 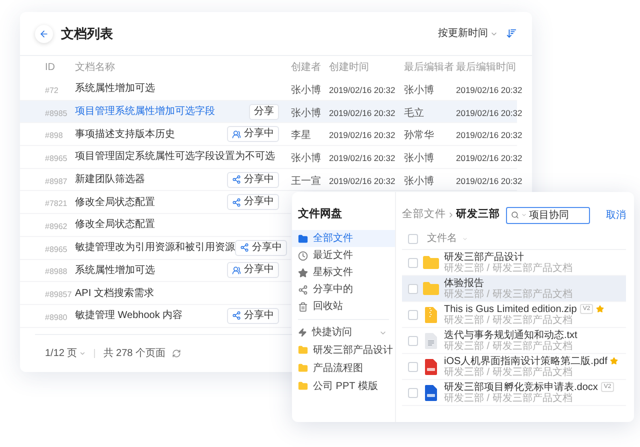 I want to click on sidebar-item: 星标文件, so click(x=343, y=272).